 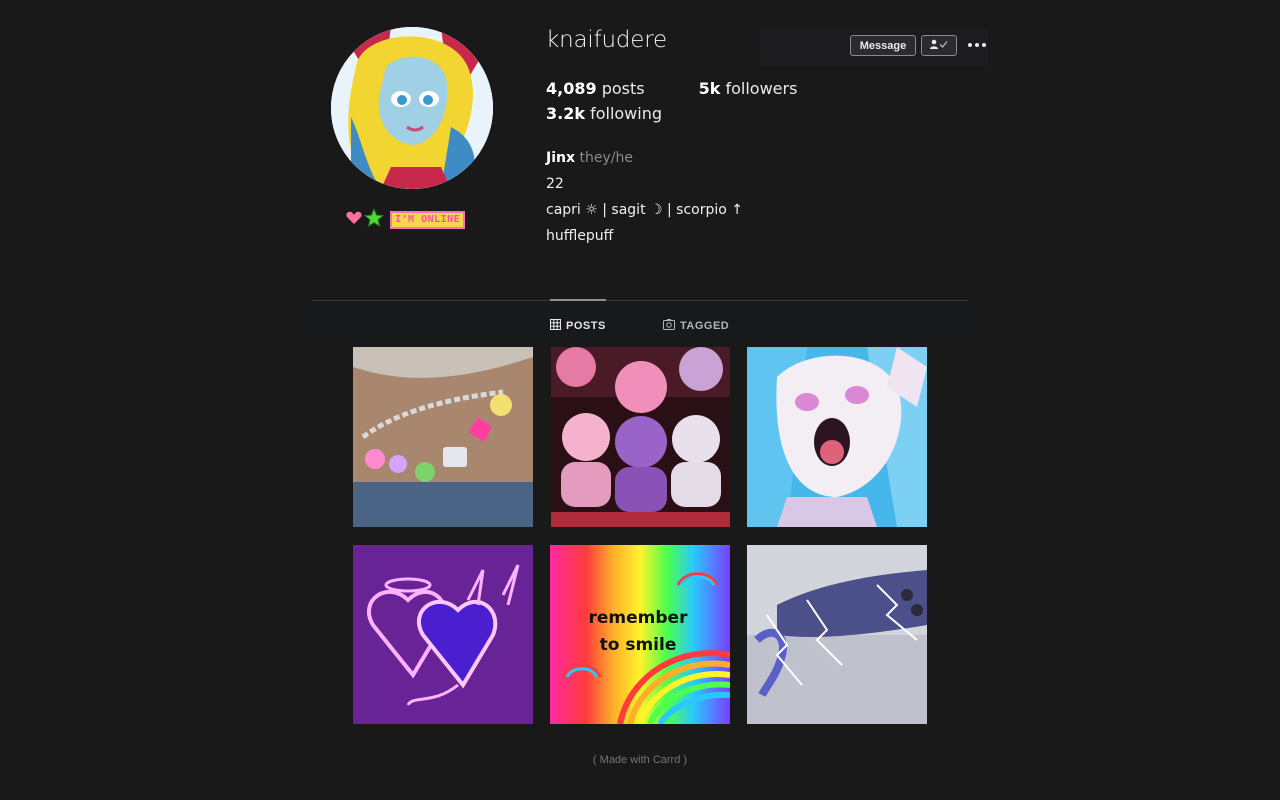 I want to click on followers-count-stat: 5k followers, so click(x=748, y=88).